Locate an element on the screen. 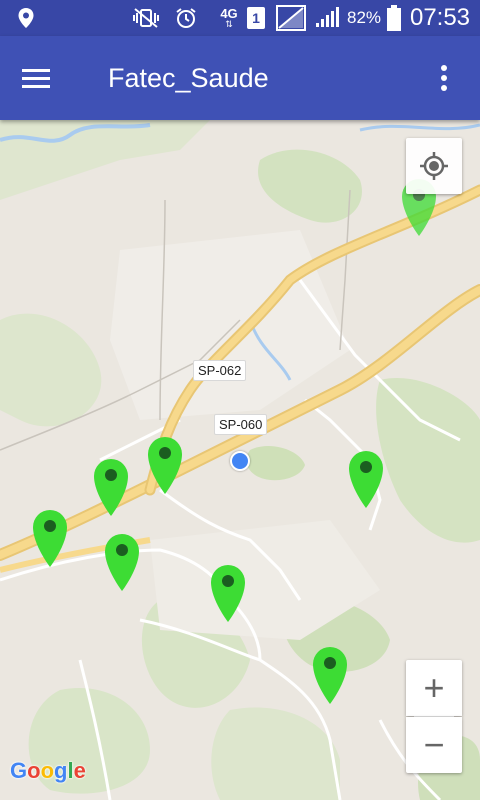 This screenshot has height=800, width=480. zoom-out-button: − is located at coordinates (434, 745).